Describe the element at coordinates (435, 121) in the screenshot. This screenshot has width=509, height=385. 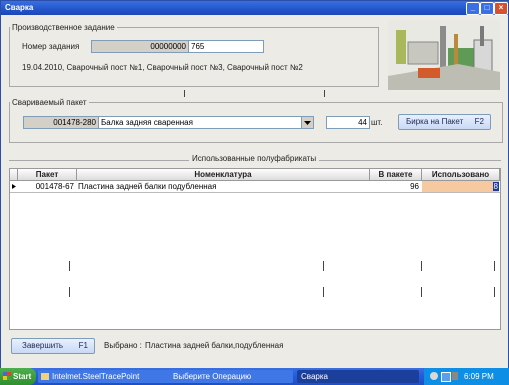
I see `packet-tag-label: Бирка на Пакет` at that location.